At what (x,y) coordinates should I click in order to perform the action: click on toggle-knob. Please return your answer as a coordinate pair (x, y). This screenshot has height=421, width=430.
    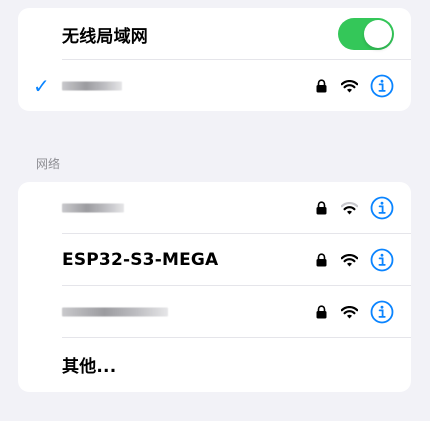
    Looking at the image, I should click on (378, 34).